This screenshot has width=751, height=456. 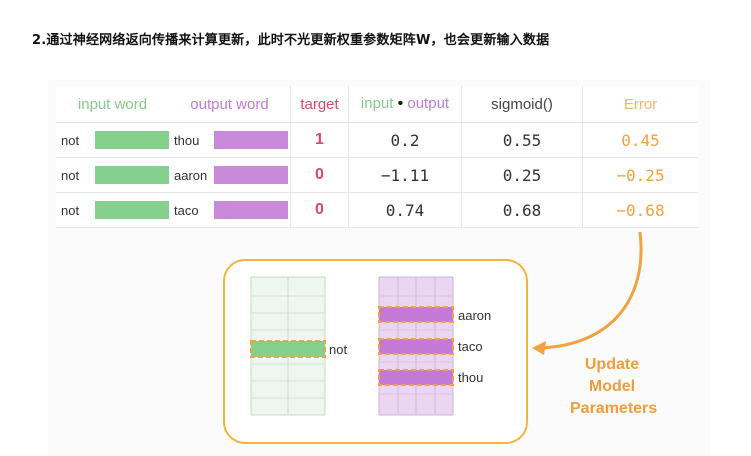 I want to click on update-line-2: Model, so click(x=612, y=386).